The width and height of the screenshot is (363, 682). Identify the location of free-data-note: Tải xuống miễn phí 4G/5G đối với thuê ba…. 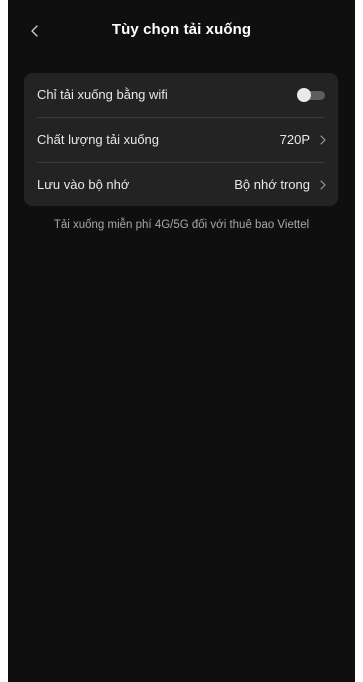
(181, 225).